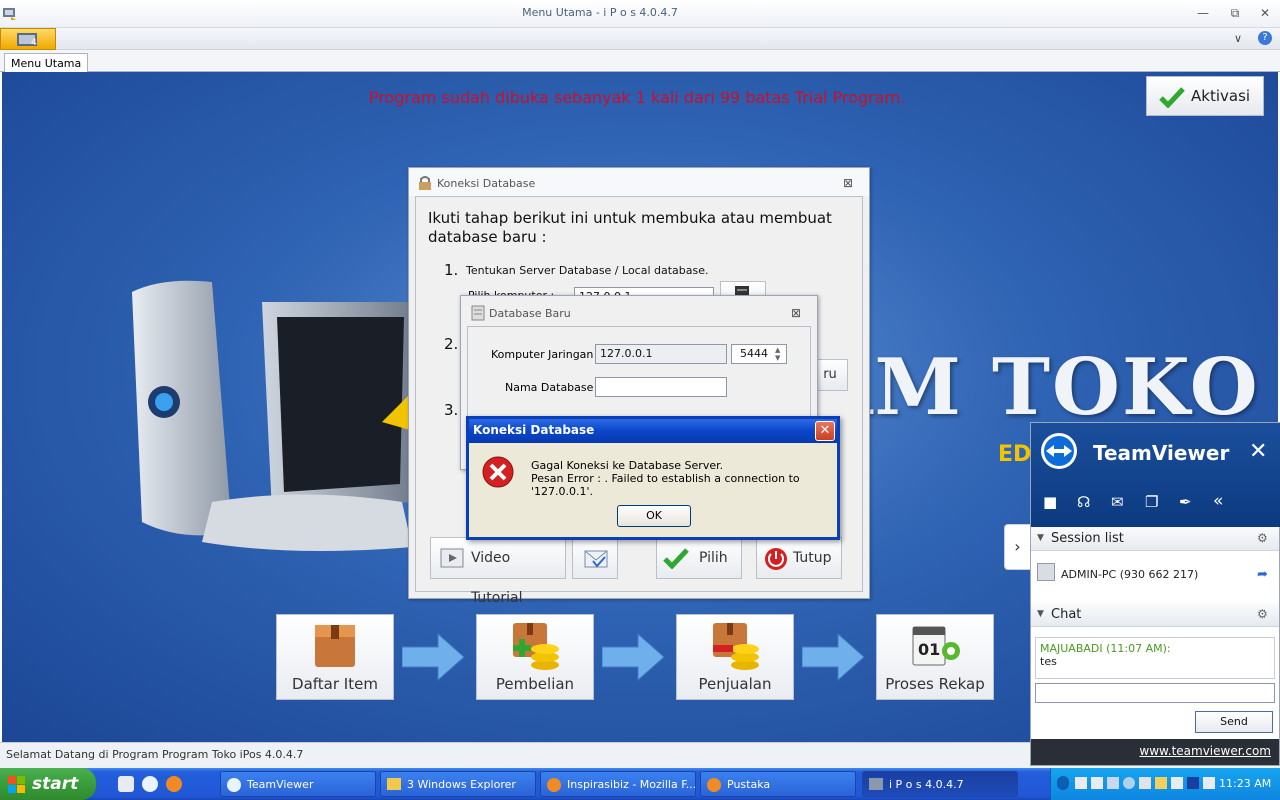 This screenshot has width=1280, height=800. I want to click on task-teamviewer: TeamViewer, so click(298, 784).